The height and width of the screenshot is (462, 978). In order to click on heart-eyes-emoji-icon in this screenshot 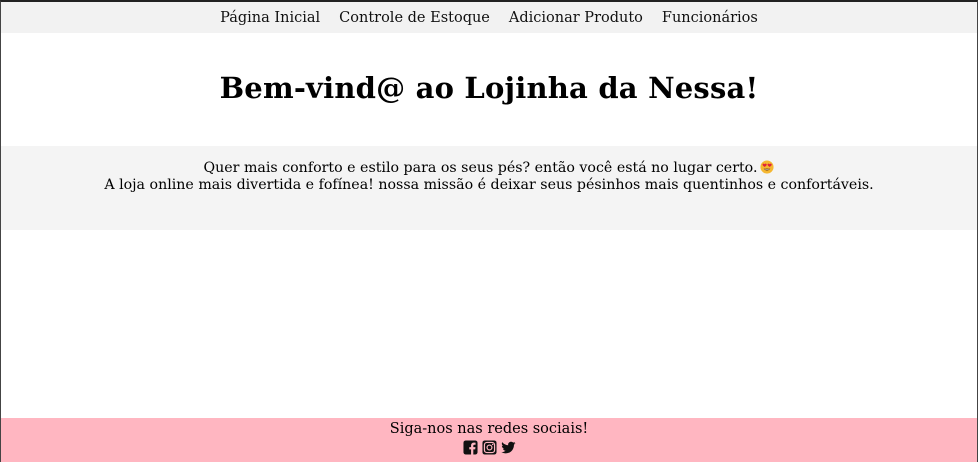, I will do `click(767, 167)`.